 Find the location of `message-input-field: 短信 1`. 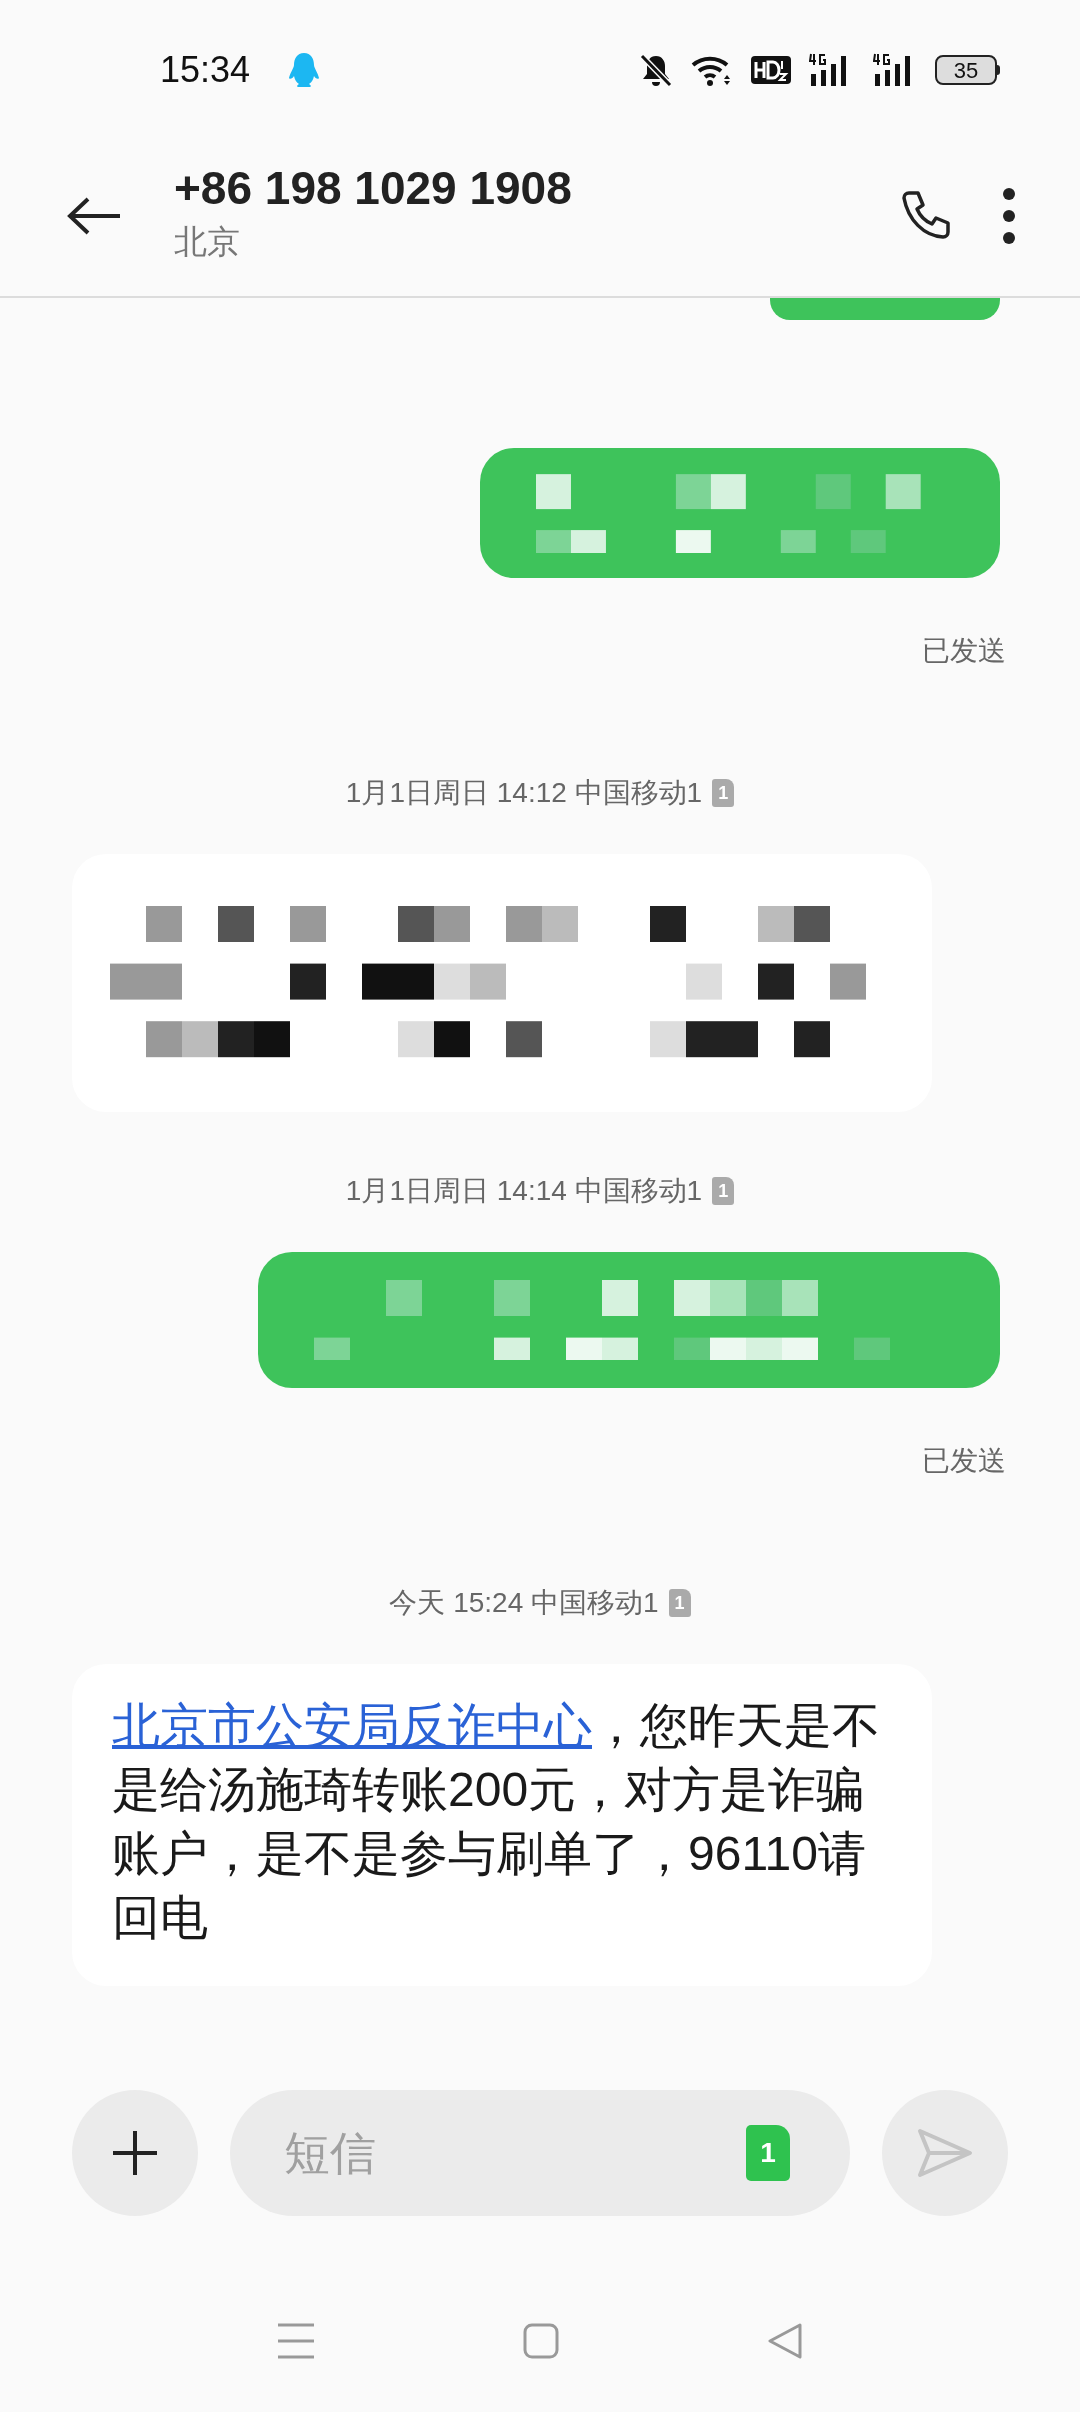

message-input-field: 短信 1 is located at coordinates (540, 2153).